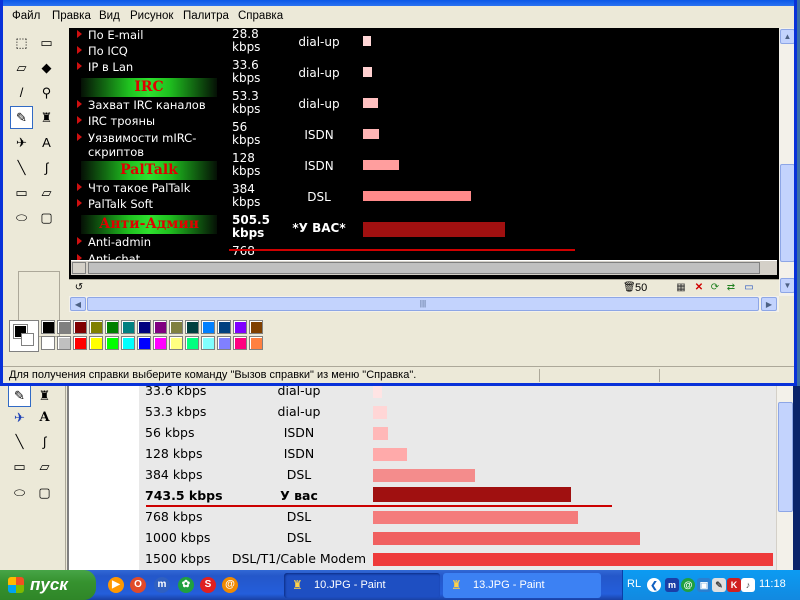 The height and width of the screenshot is (600, 800). I want to click on ellipse-icon: ⬭, so click(21, 217).